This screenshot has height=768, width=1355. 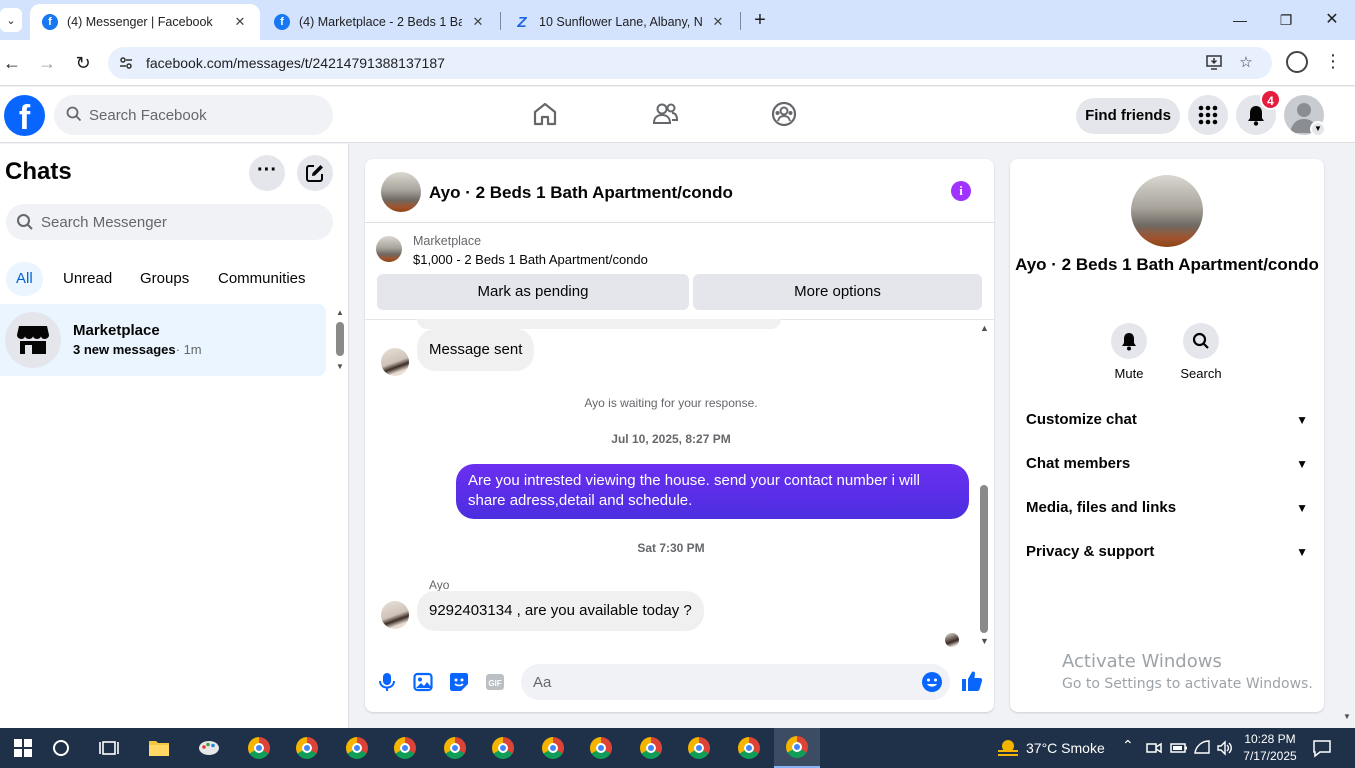 I want to click on listing-price-title: $1,000 - 2 Beds 1 Bath Apartment/condo, so click(x=530, y=259).